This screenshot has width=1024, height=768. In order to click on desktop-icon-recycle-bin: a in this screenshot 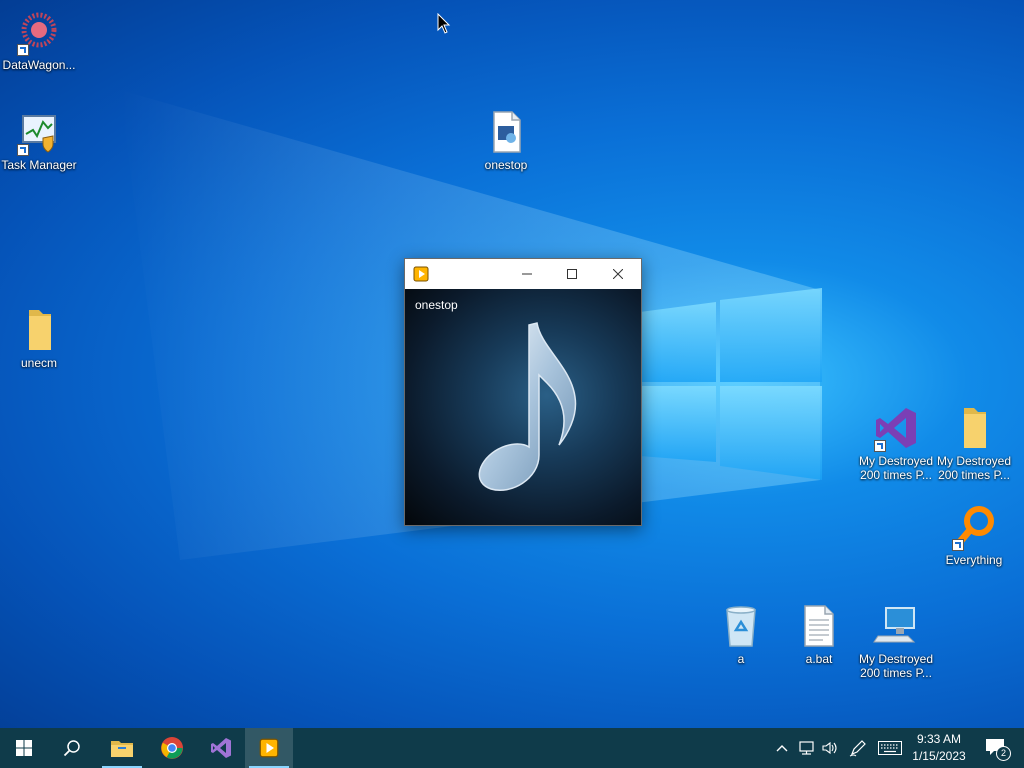, I will do `click(741, 634)`.